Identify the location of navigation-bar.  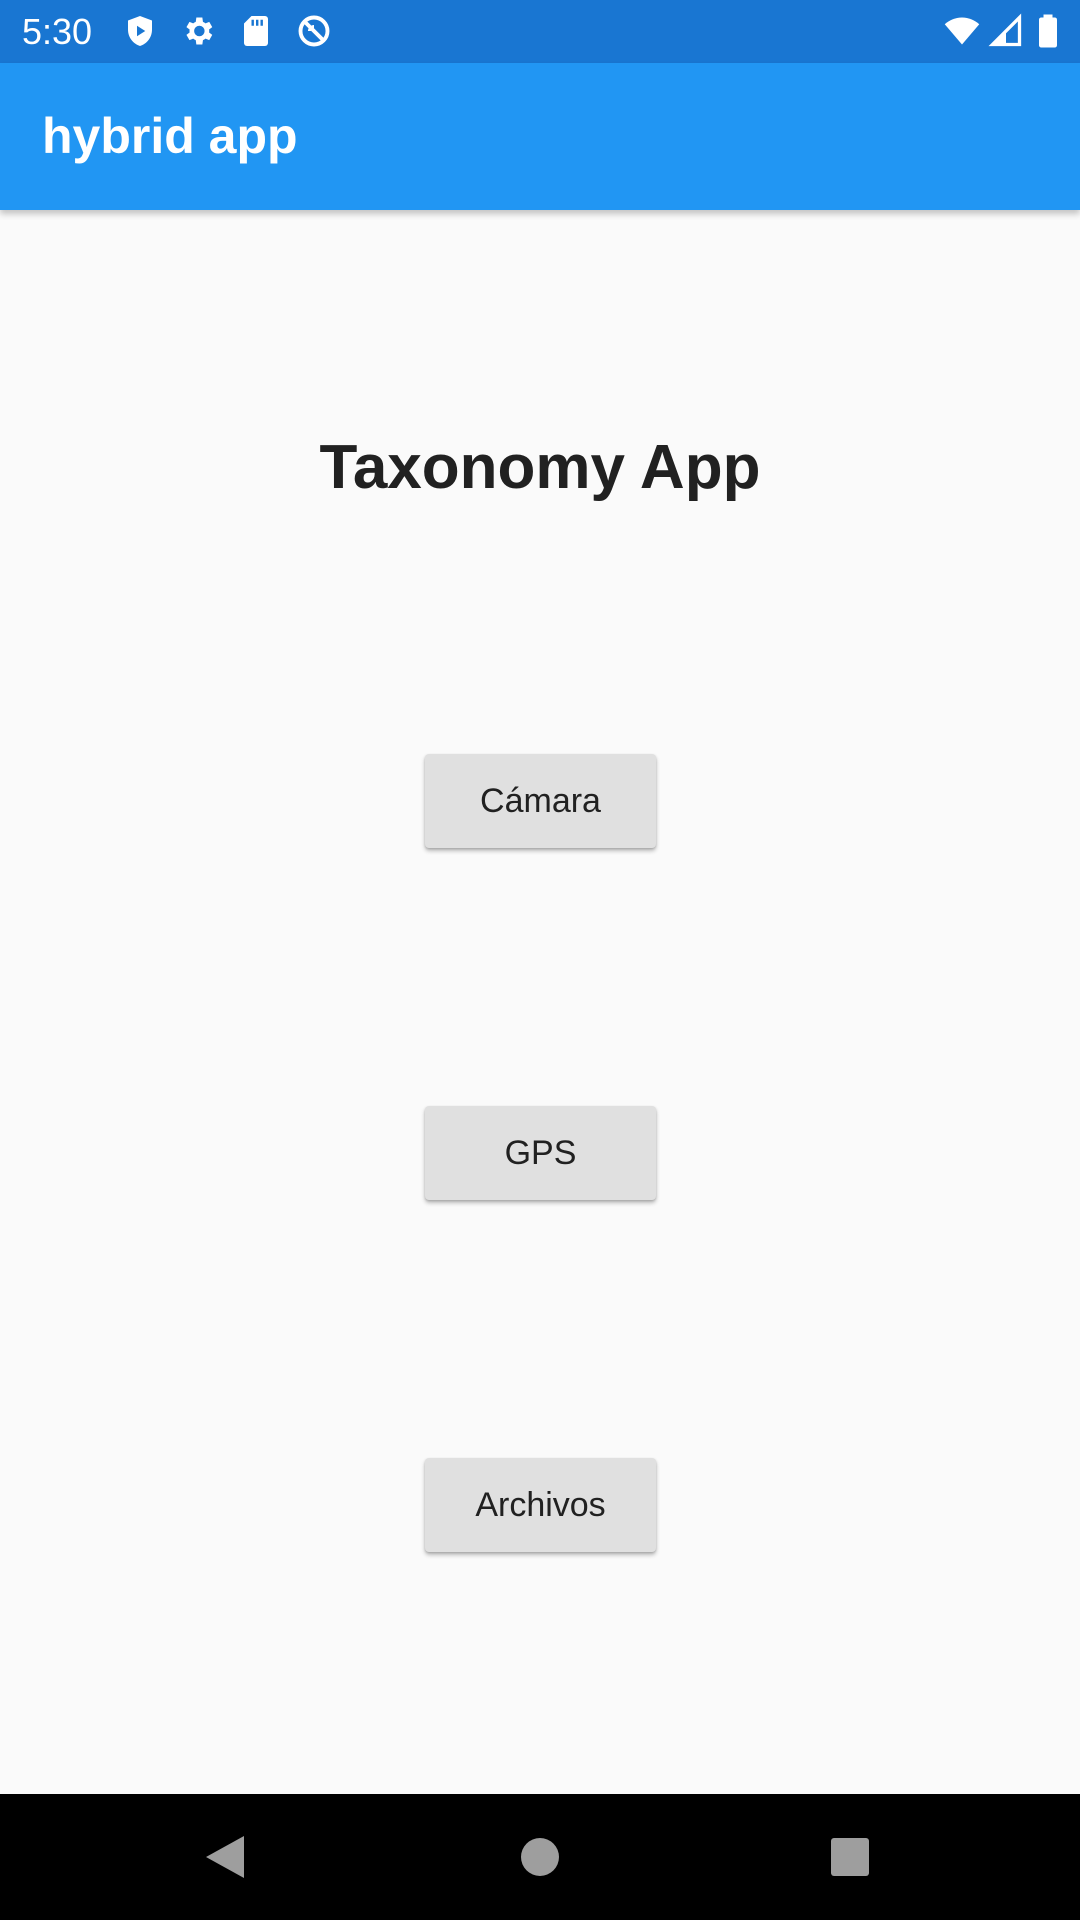
(540, 1857).